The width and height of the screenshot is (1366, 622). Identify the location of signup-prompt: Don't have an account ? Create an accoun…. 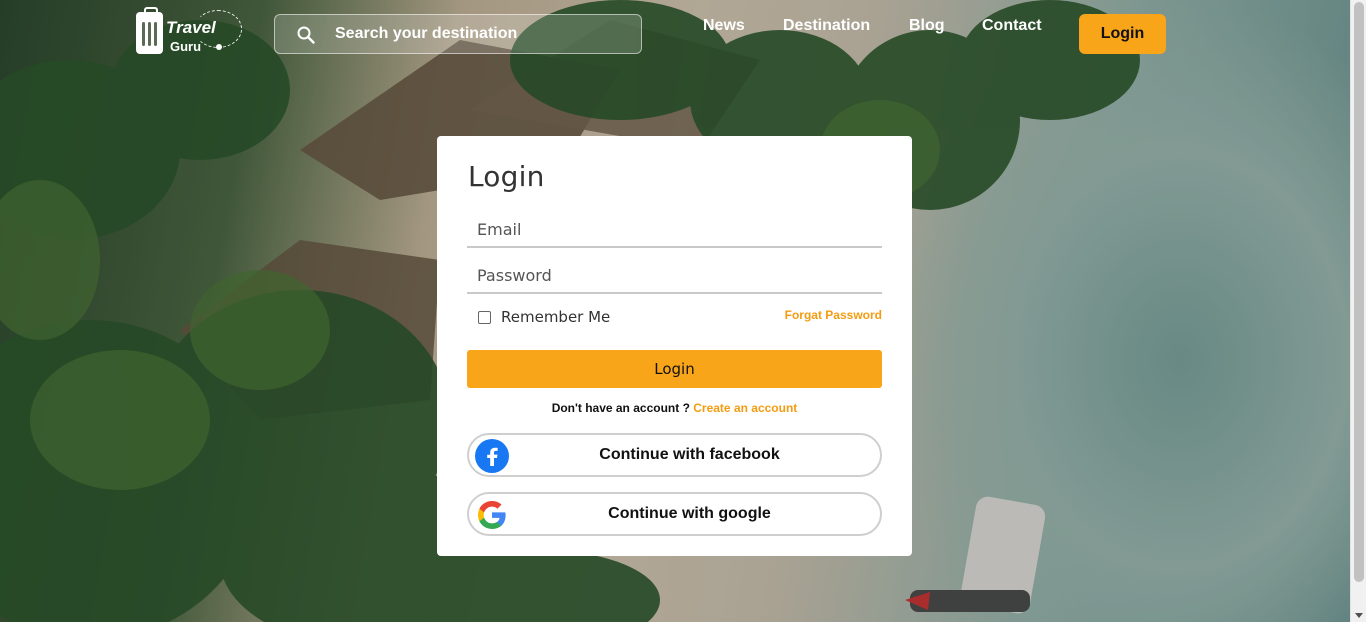
(674, 408).